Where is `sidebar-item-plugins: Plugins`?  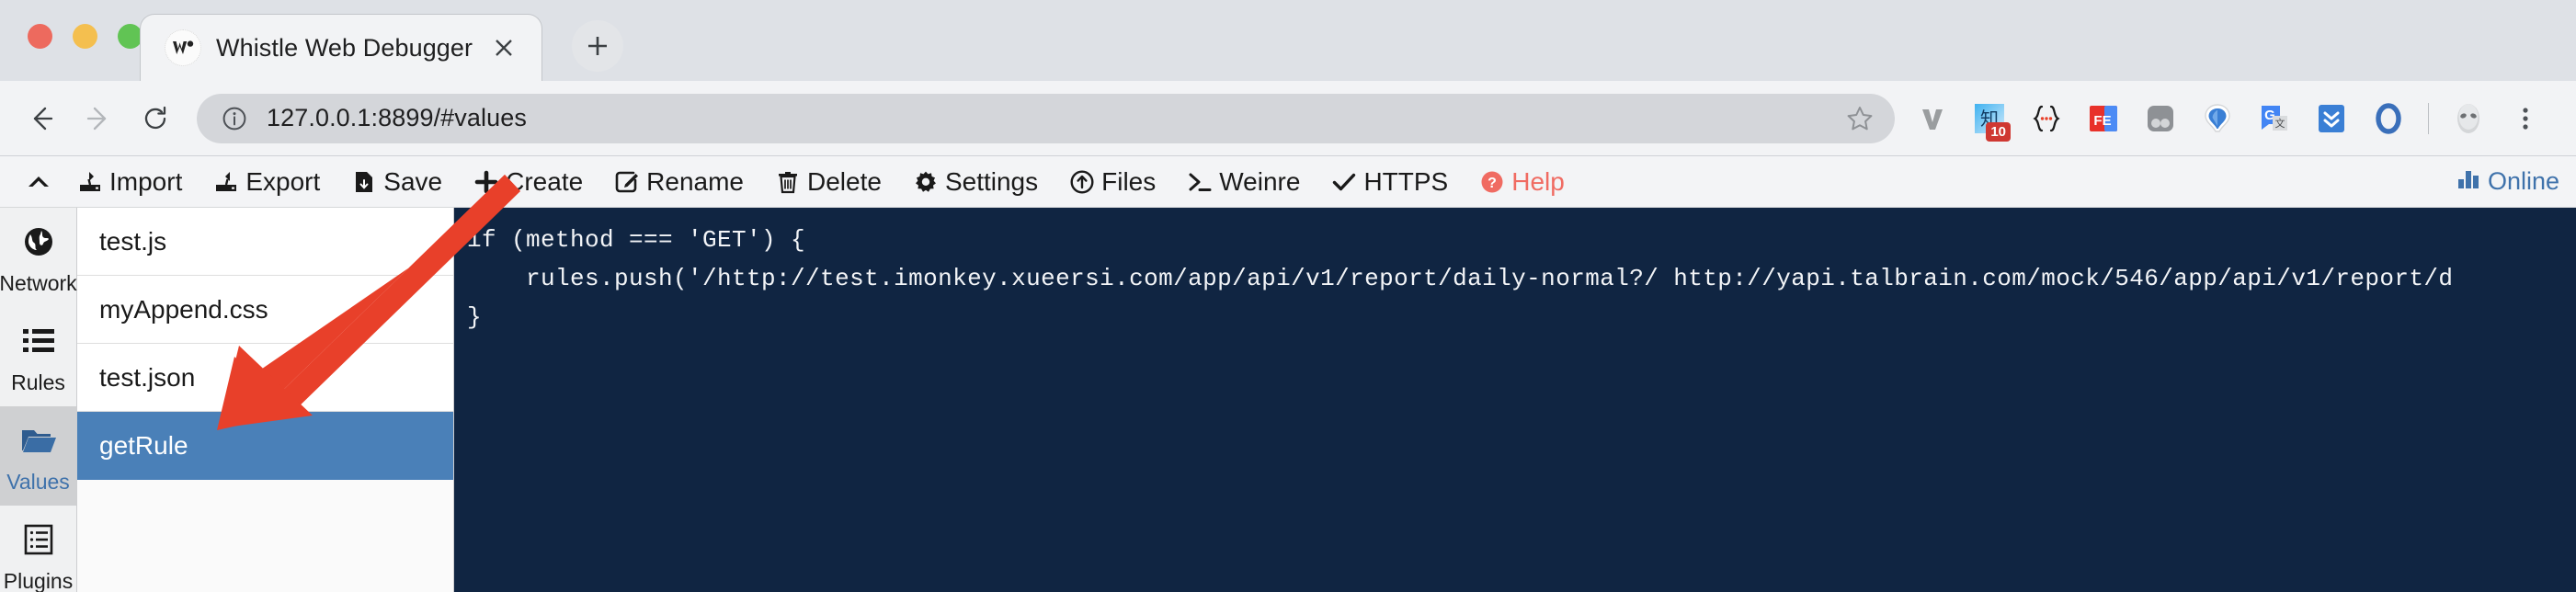 sidebar-item-plugins: Plugins is located at coordinates (38, 549).